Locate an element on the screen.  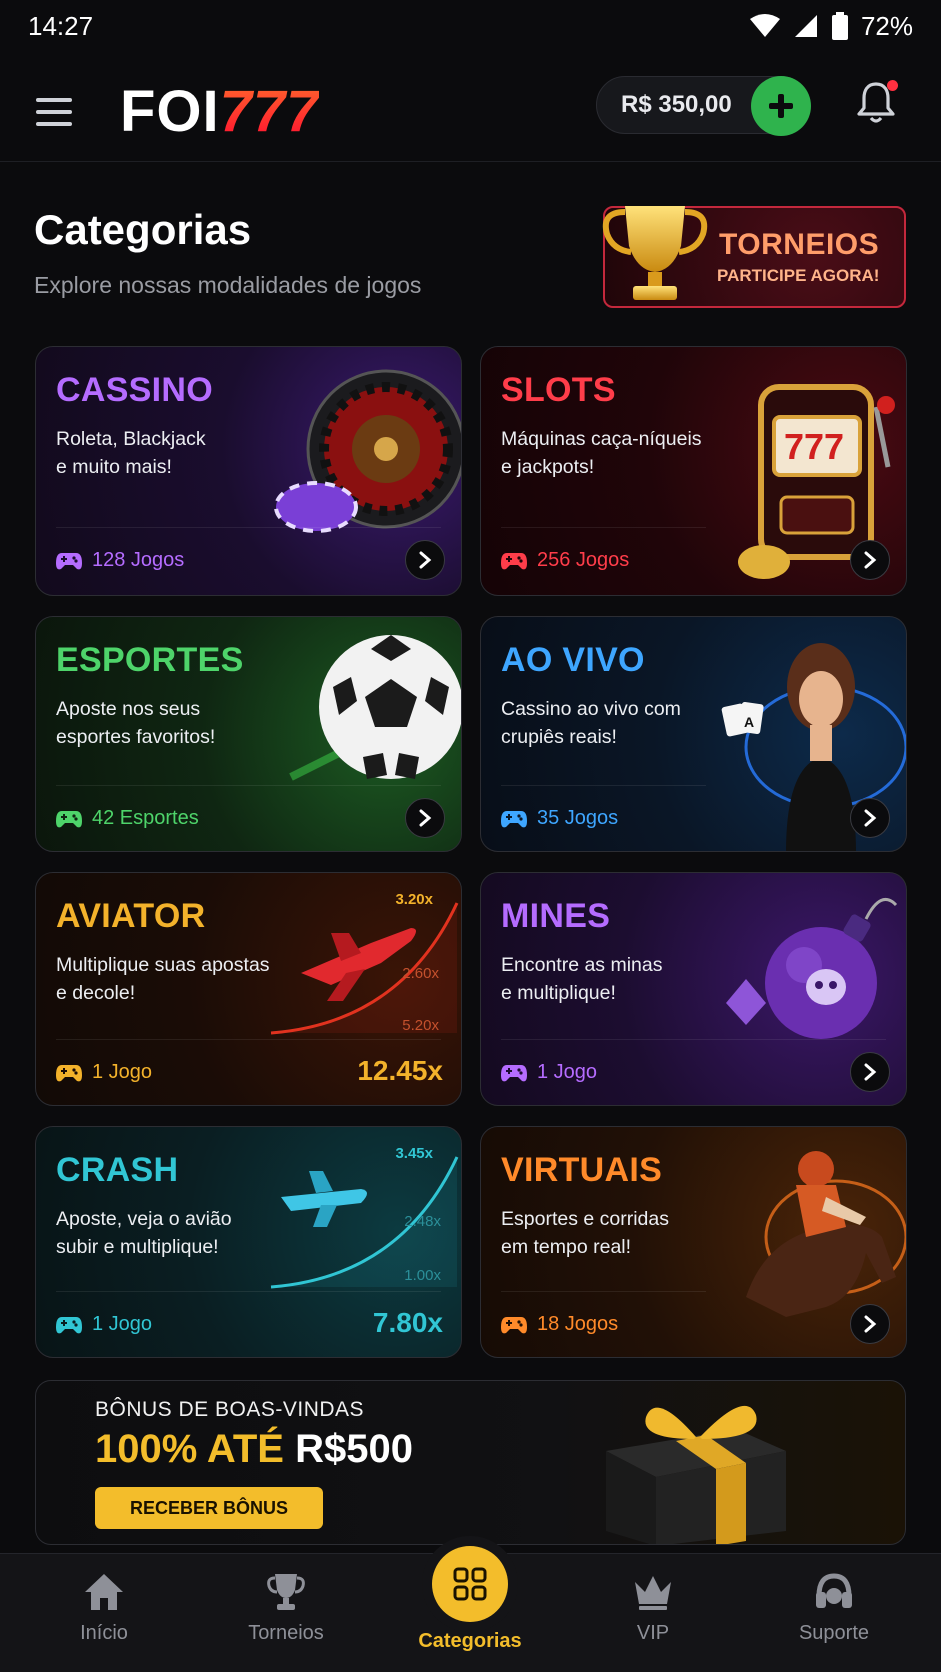
category-desc-line: subir e multiplique! is located at coordinates (137, 1247).